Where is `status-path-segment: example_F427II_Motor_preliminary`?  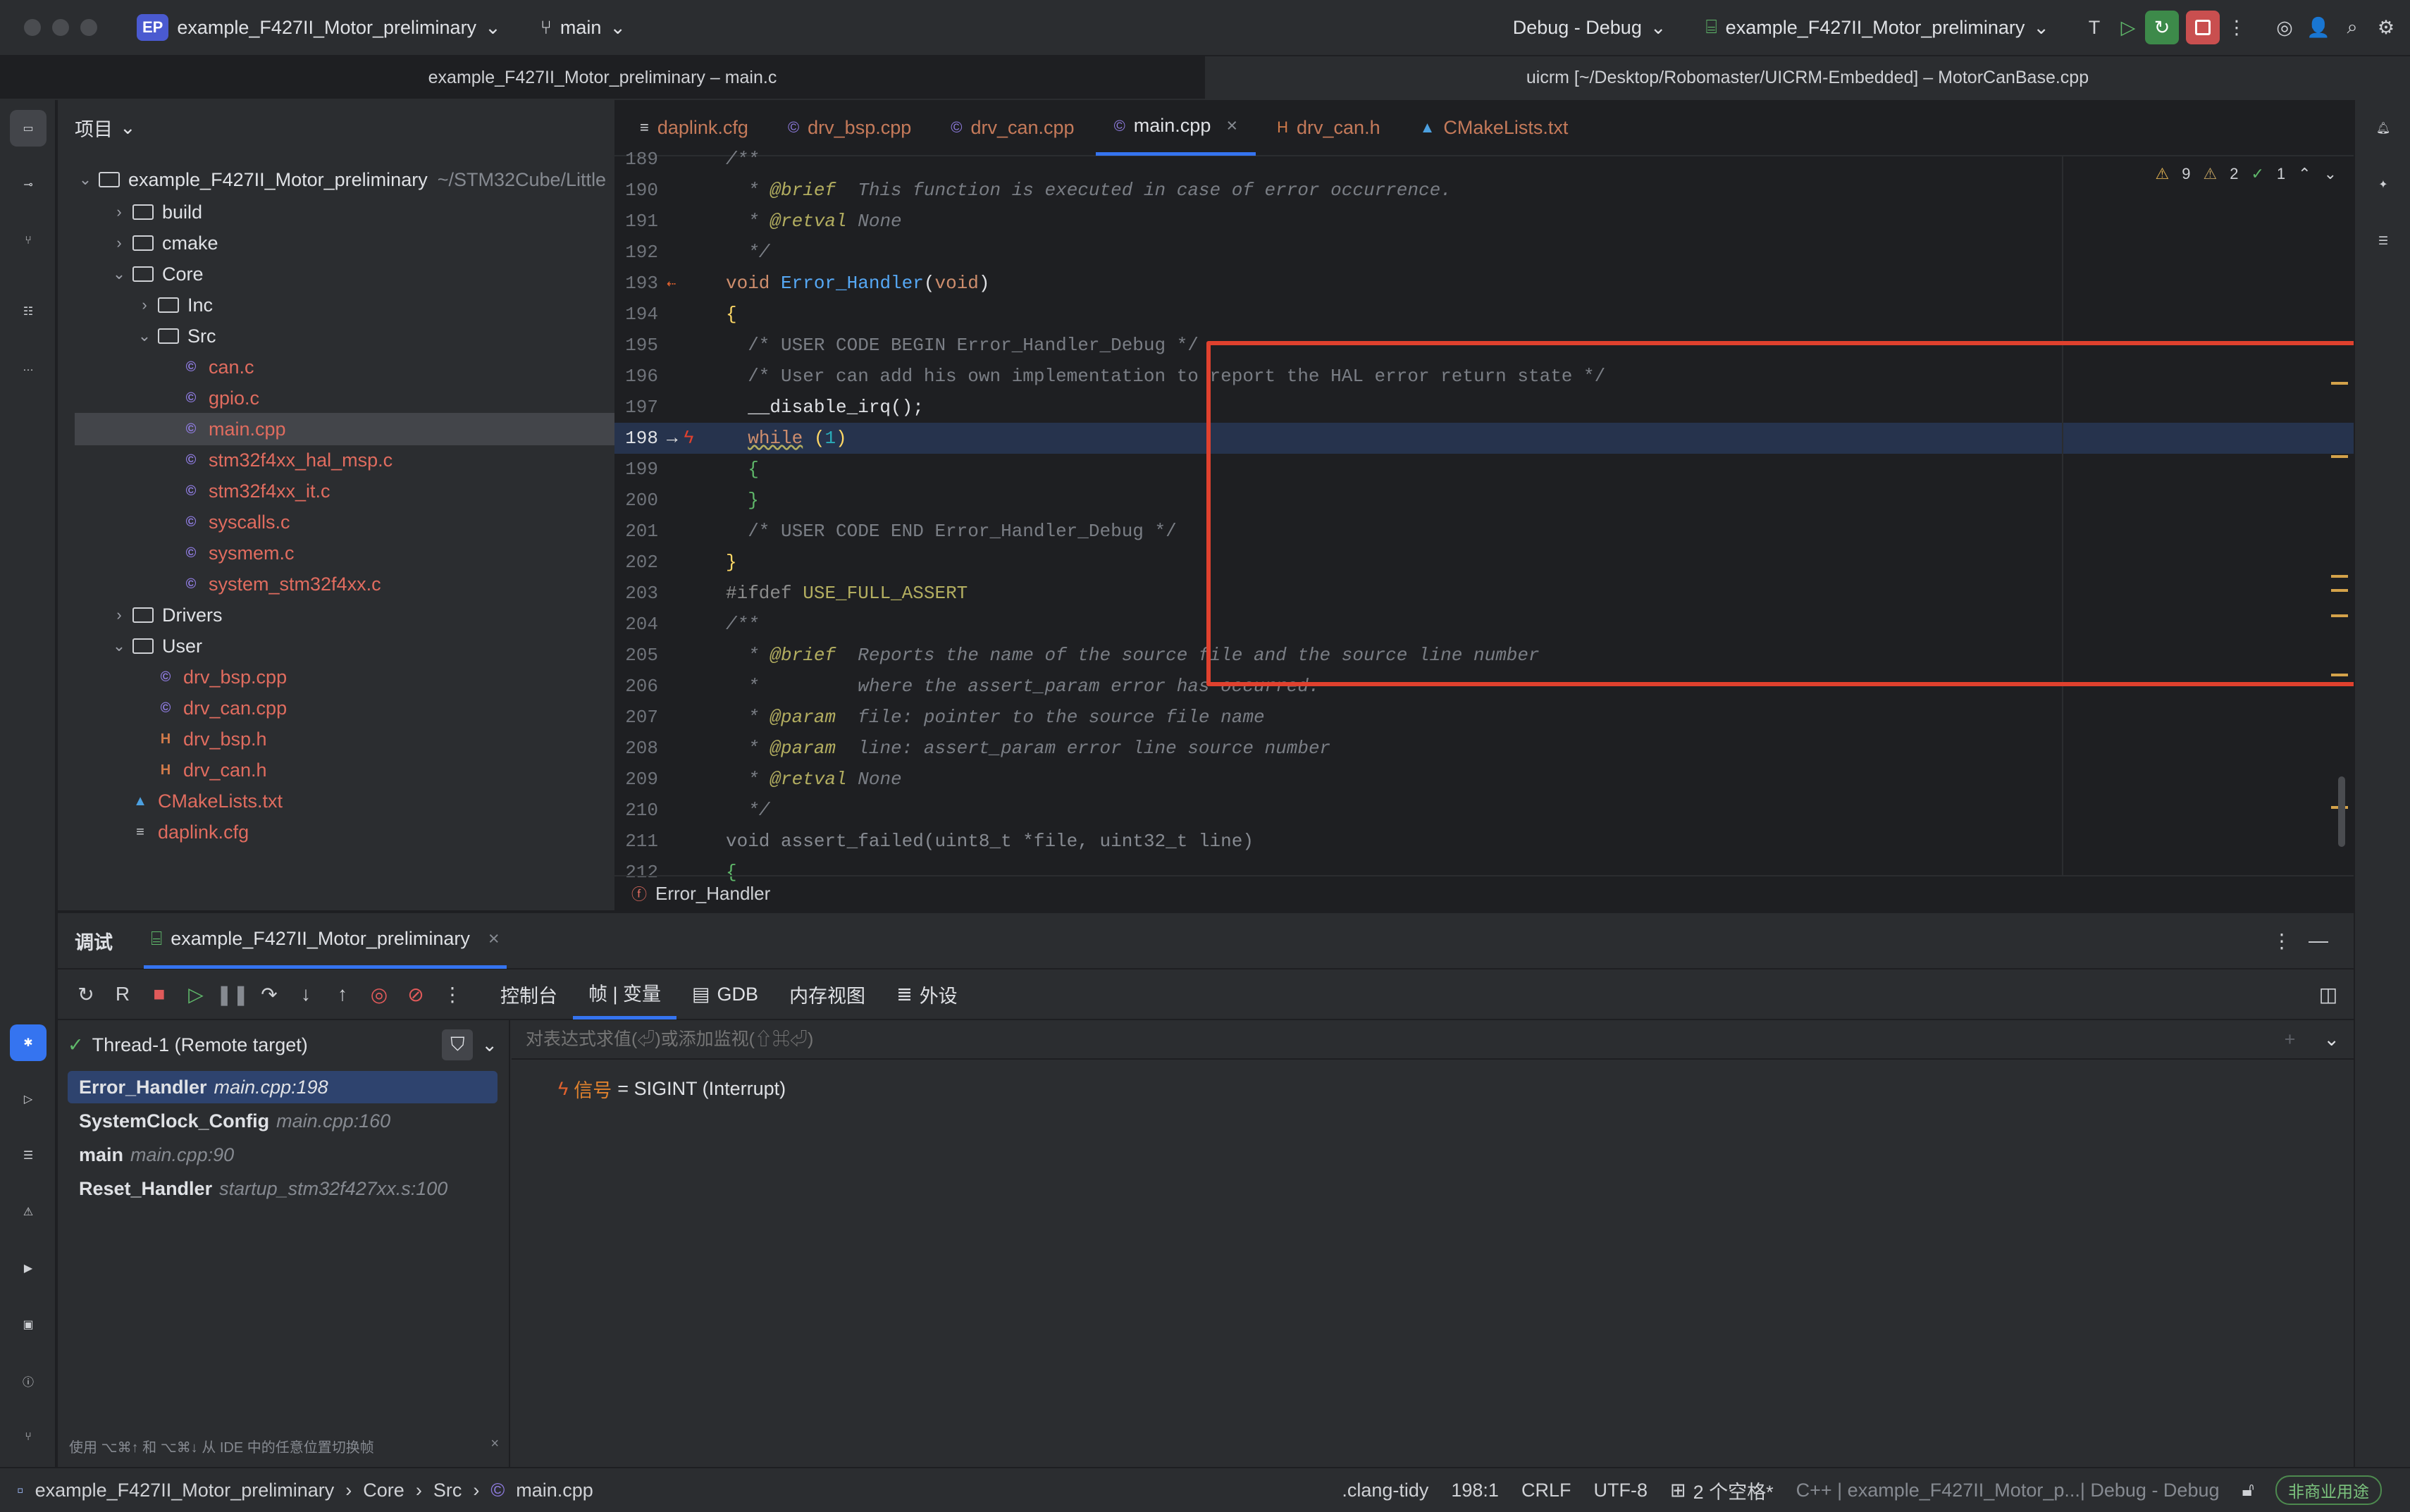
status-path-segment: example_F427II_Motor_preliminary is located at coordinates (185, 1490).